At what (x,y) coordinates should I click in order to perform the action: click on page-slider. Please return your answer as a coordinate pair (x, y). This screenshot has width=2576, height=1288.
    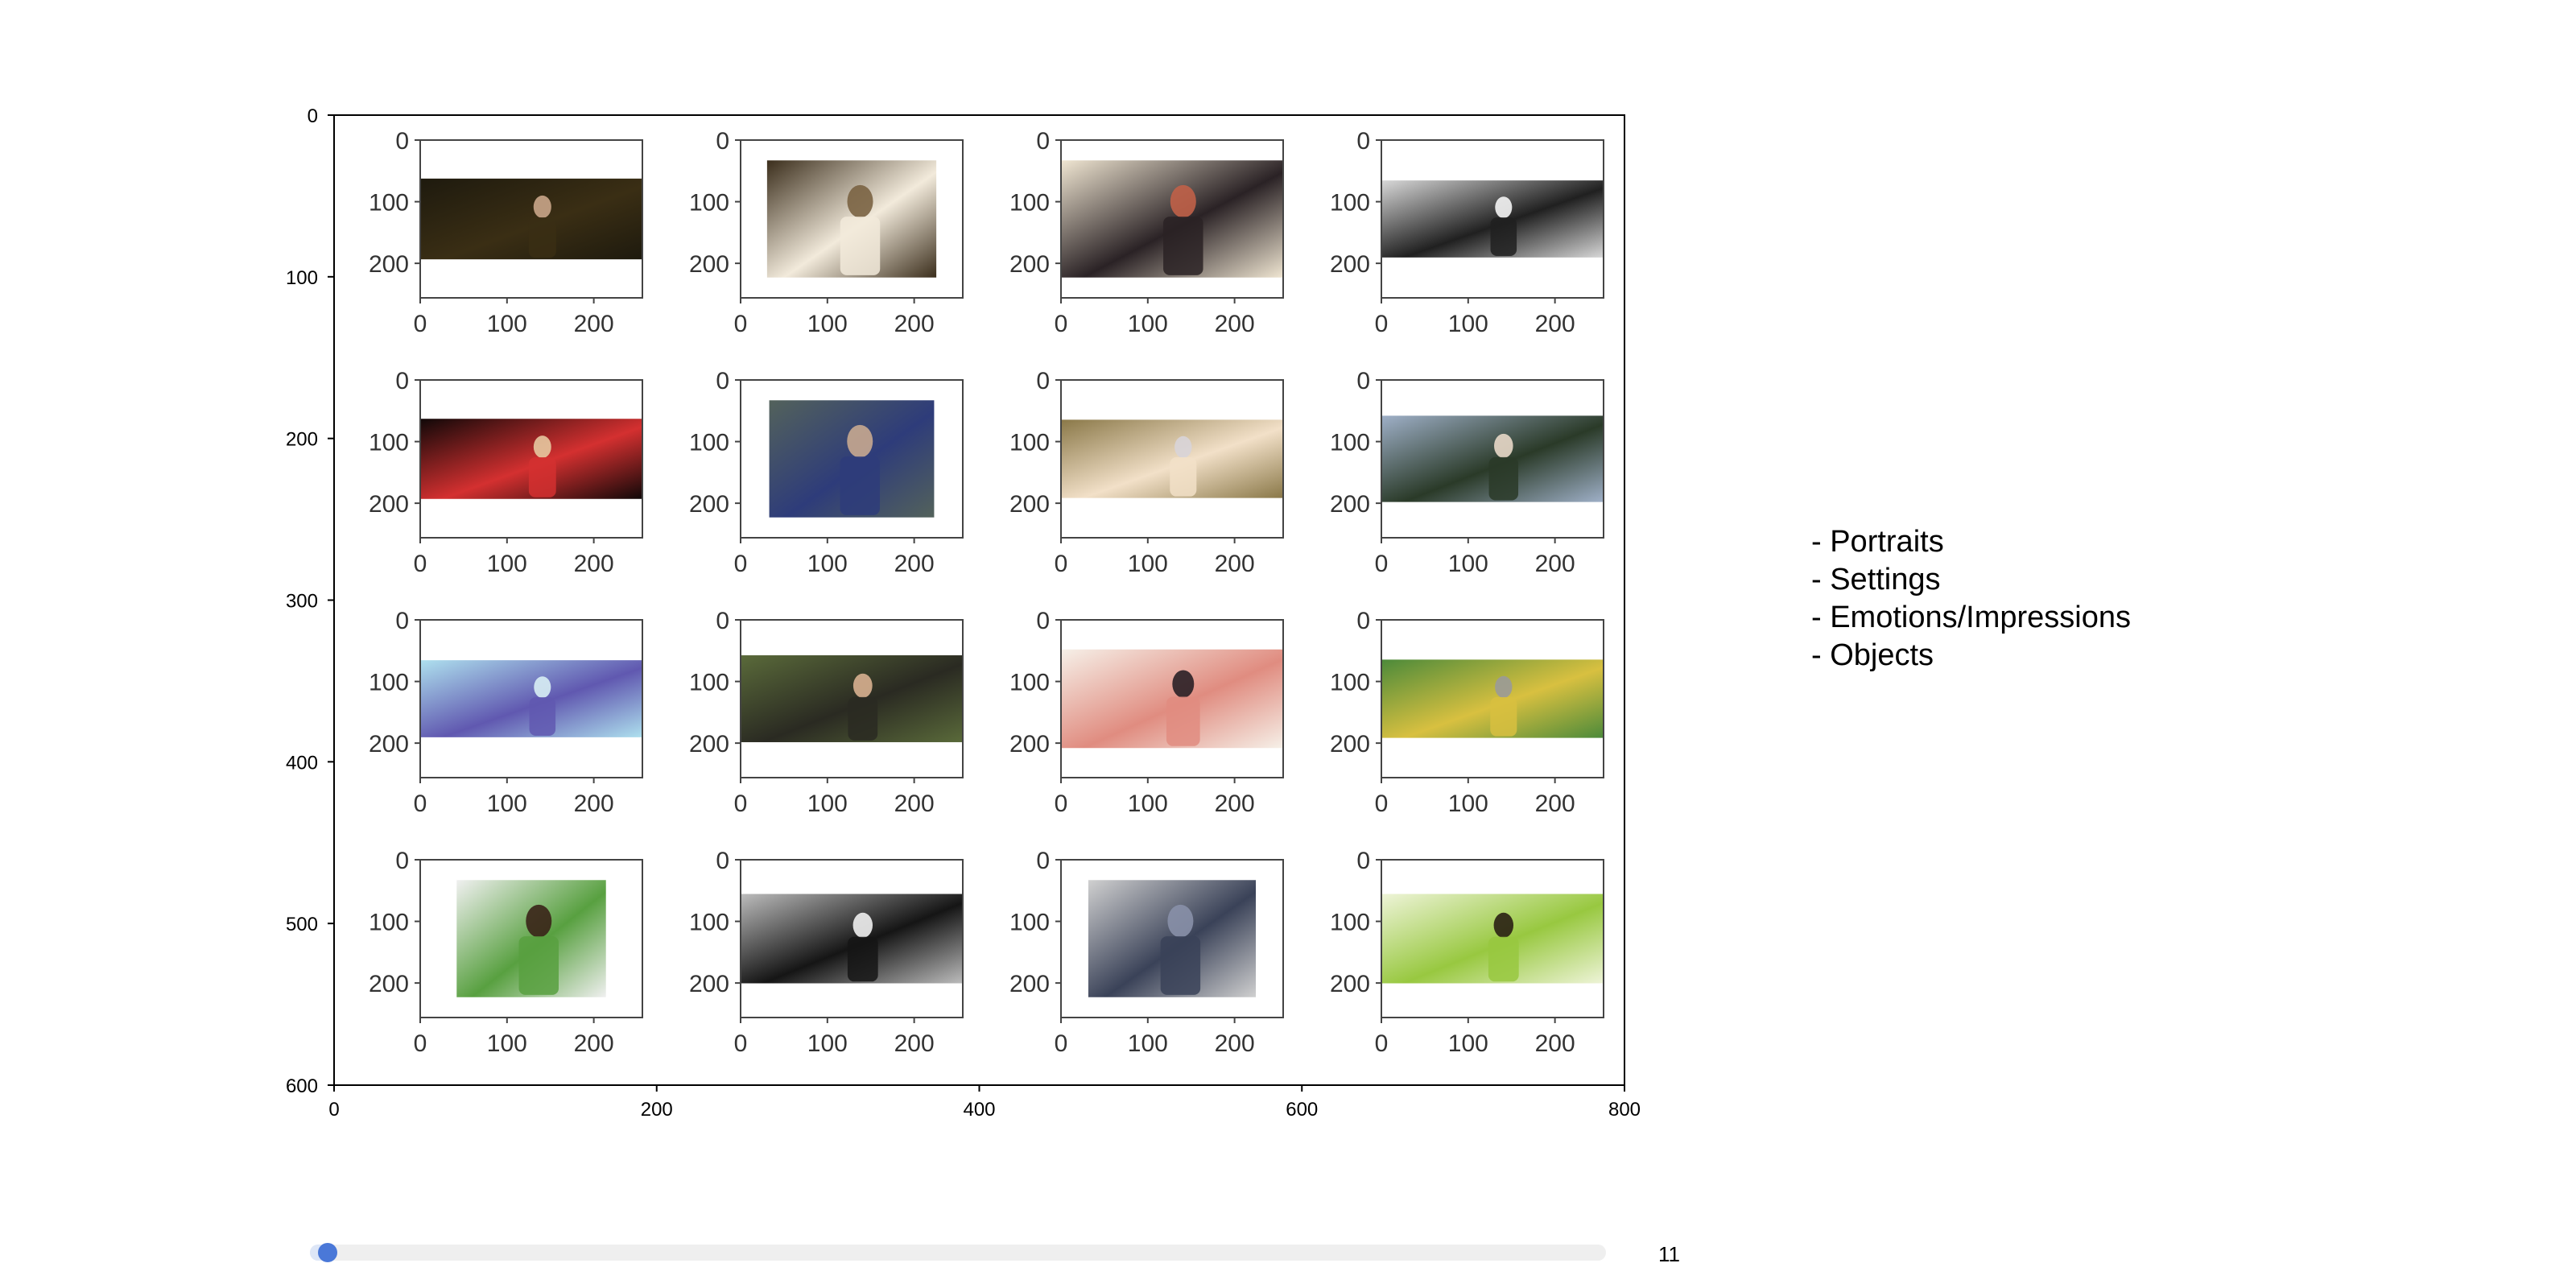
    Looking at the image, I should click on (958, 1252).